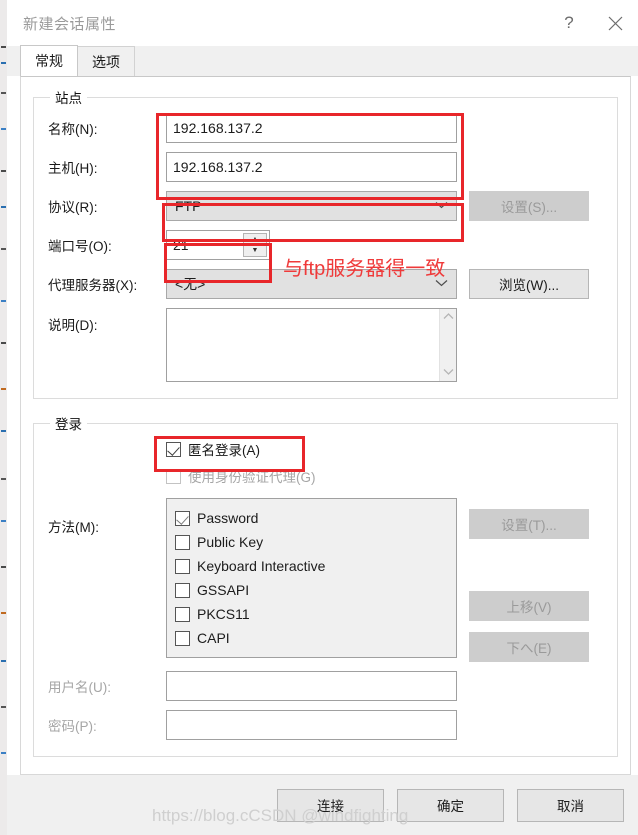 This screenshot has height=835, width=638. What do you see at coordinates (311, 686) in the screenshot?
I see `username-input` at bounding box center [311, 686].